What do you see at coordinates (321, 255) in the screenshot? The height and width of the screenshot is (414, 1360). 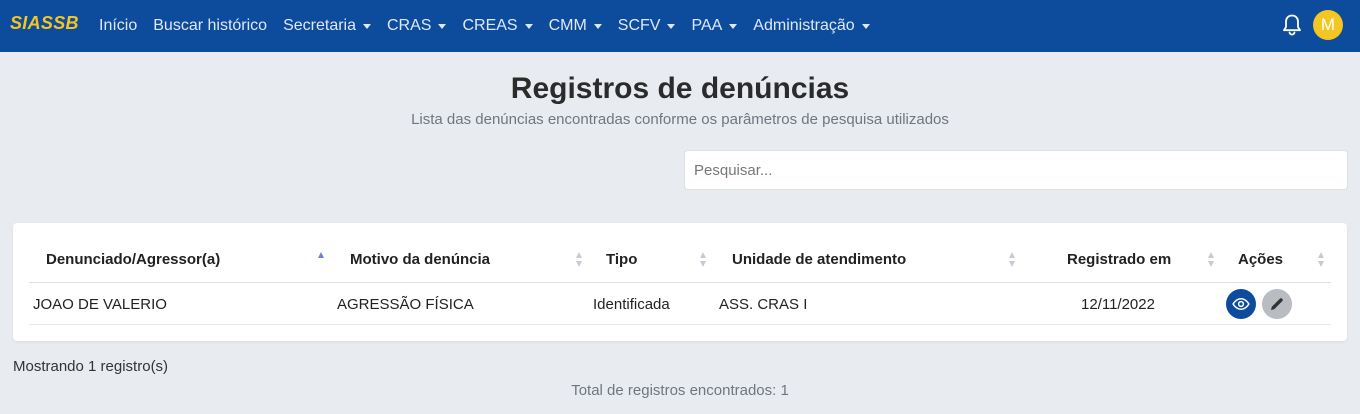 I see `sort-asc-icon` at bounding box center [321, 255].